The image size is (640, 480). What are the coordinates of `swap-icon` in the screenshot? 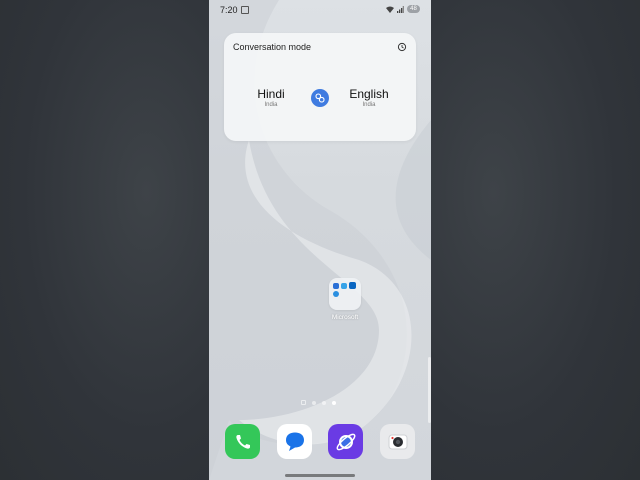 It's located at (320, 98).